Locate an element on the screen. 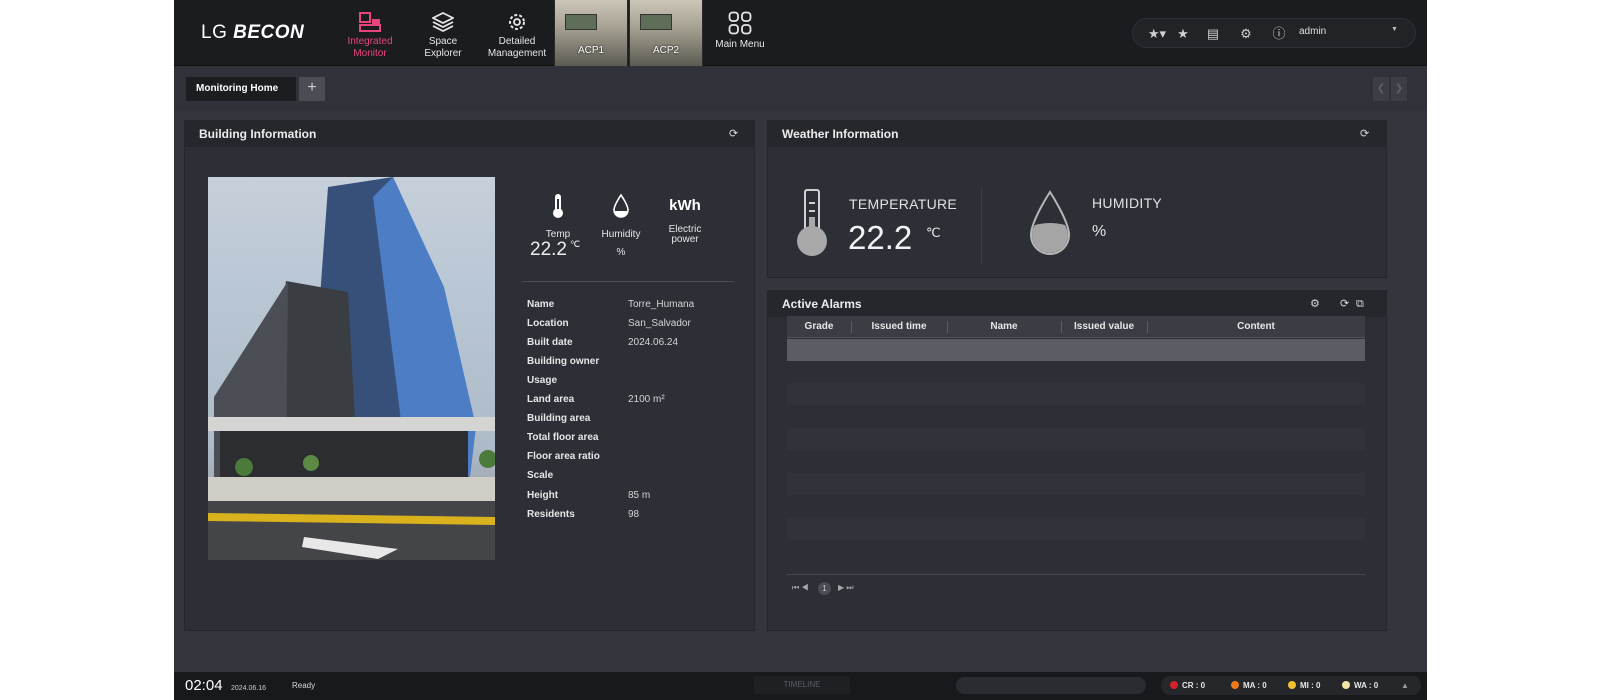  tab-monitoring-home: Monitoring Home is located at coordinates (241, 89).